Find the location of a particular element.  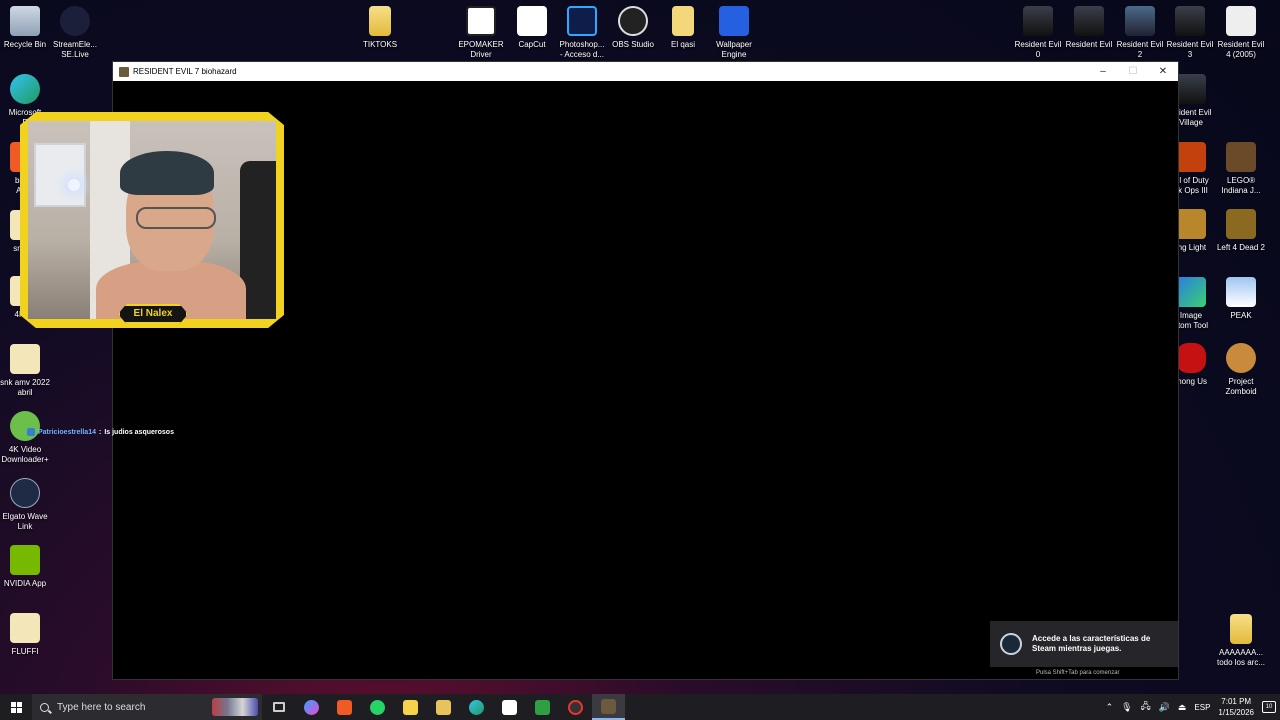

search-highlight-image is located at coordinates (235, 707).